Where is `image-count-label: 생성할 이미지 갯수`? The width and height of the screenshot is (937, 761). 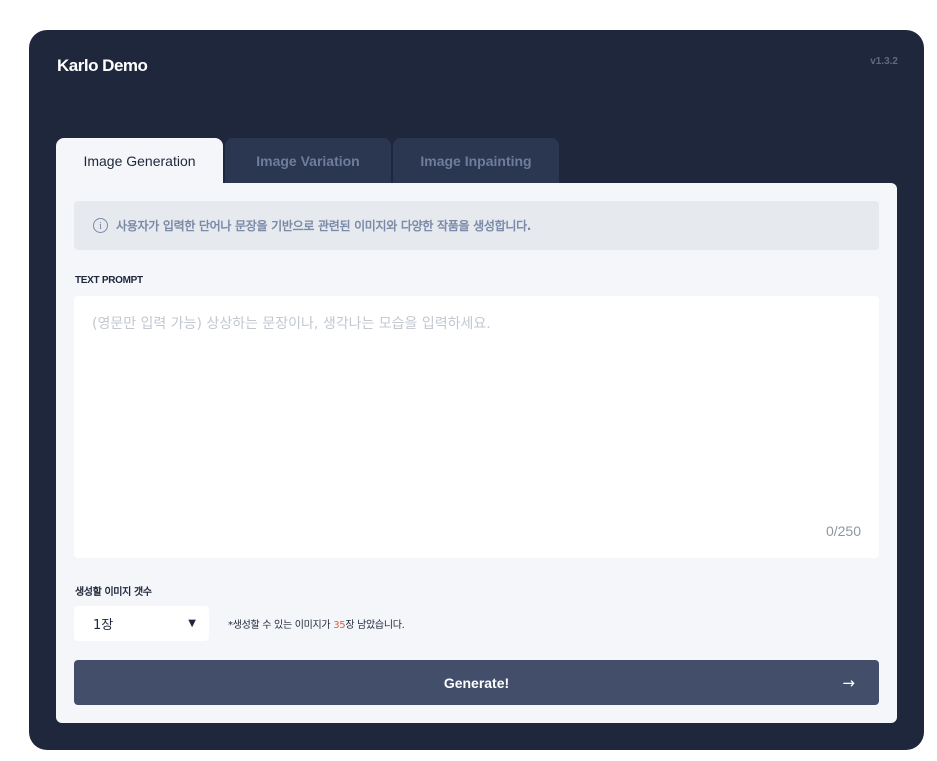
image-count-label: 생성할 이미지 갯수 is located at coordinates (113, 592).